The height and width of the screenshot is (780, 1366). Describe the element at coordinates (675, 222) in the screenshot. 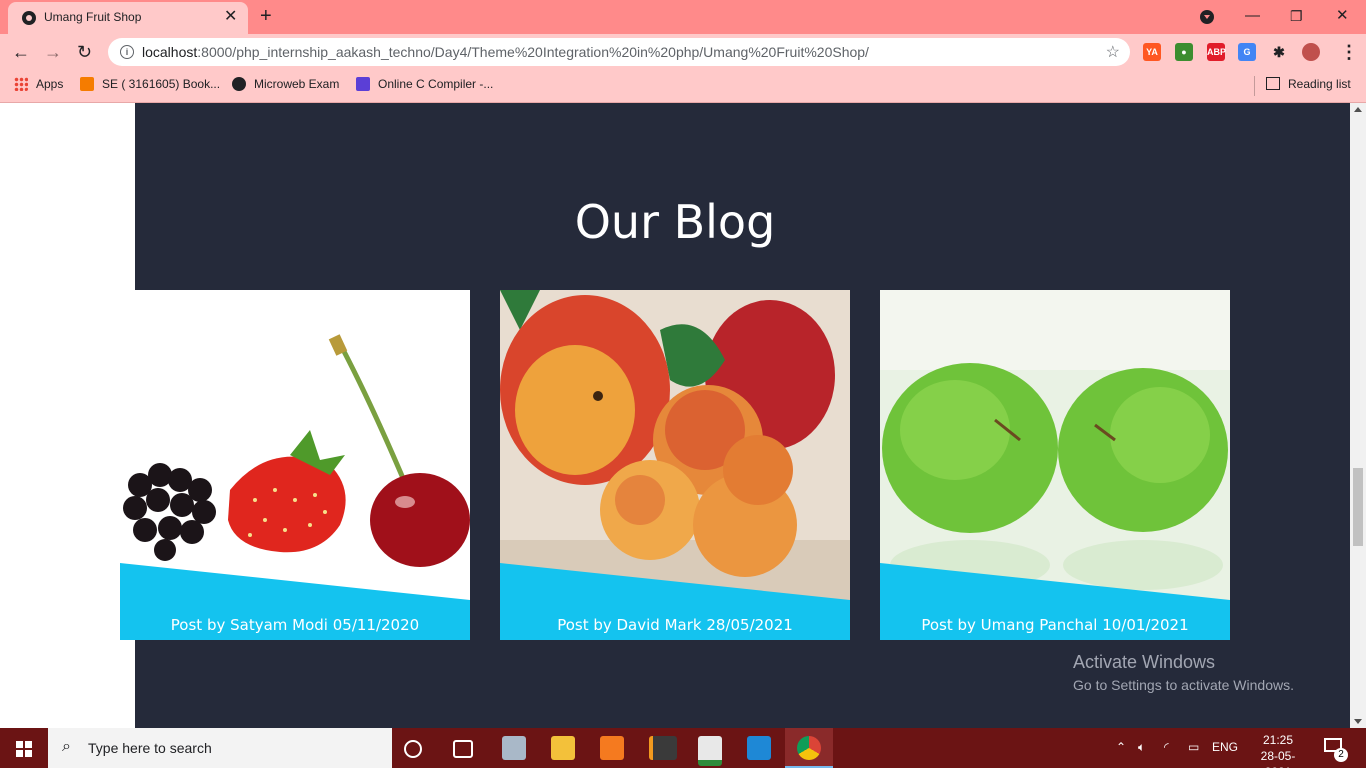

I see `blog-heading: Our Blog` at that location.